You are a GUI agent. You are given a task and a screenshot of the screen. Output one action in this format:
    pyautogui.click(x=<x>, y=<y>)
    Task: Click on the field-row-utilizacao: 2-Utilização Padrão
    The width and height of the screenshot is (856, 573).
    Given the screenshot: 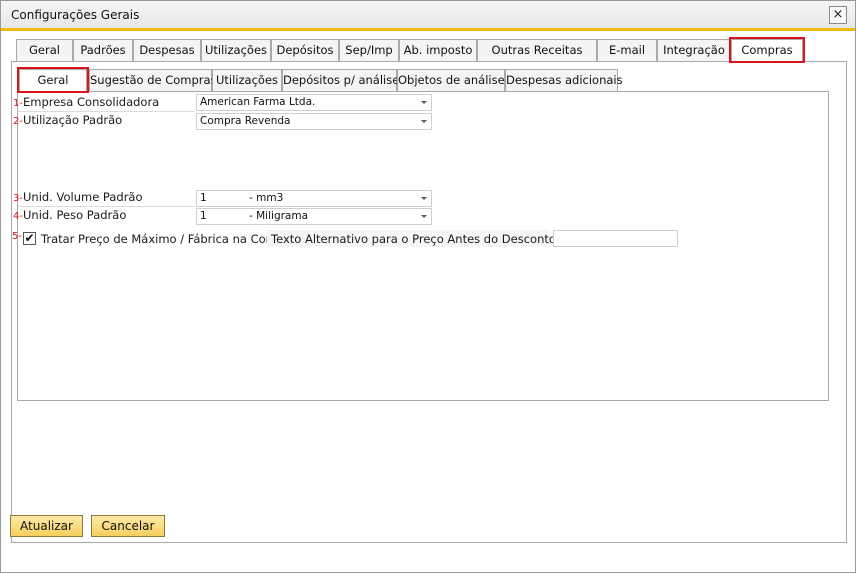 What is the action you would take?
    pyautogui.click(x=67, y=120)
    